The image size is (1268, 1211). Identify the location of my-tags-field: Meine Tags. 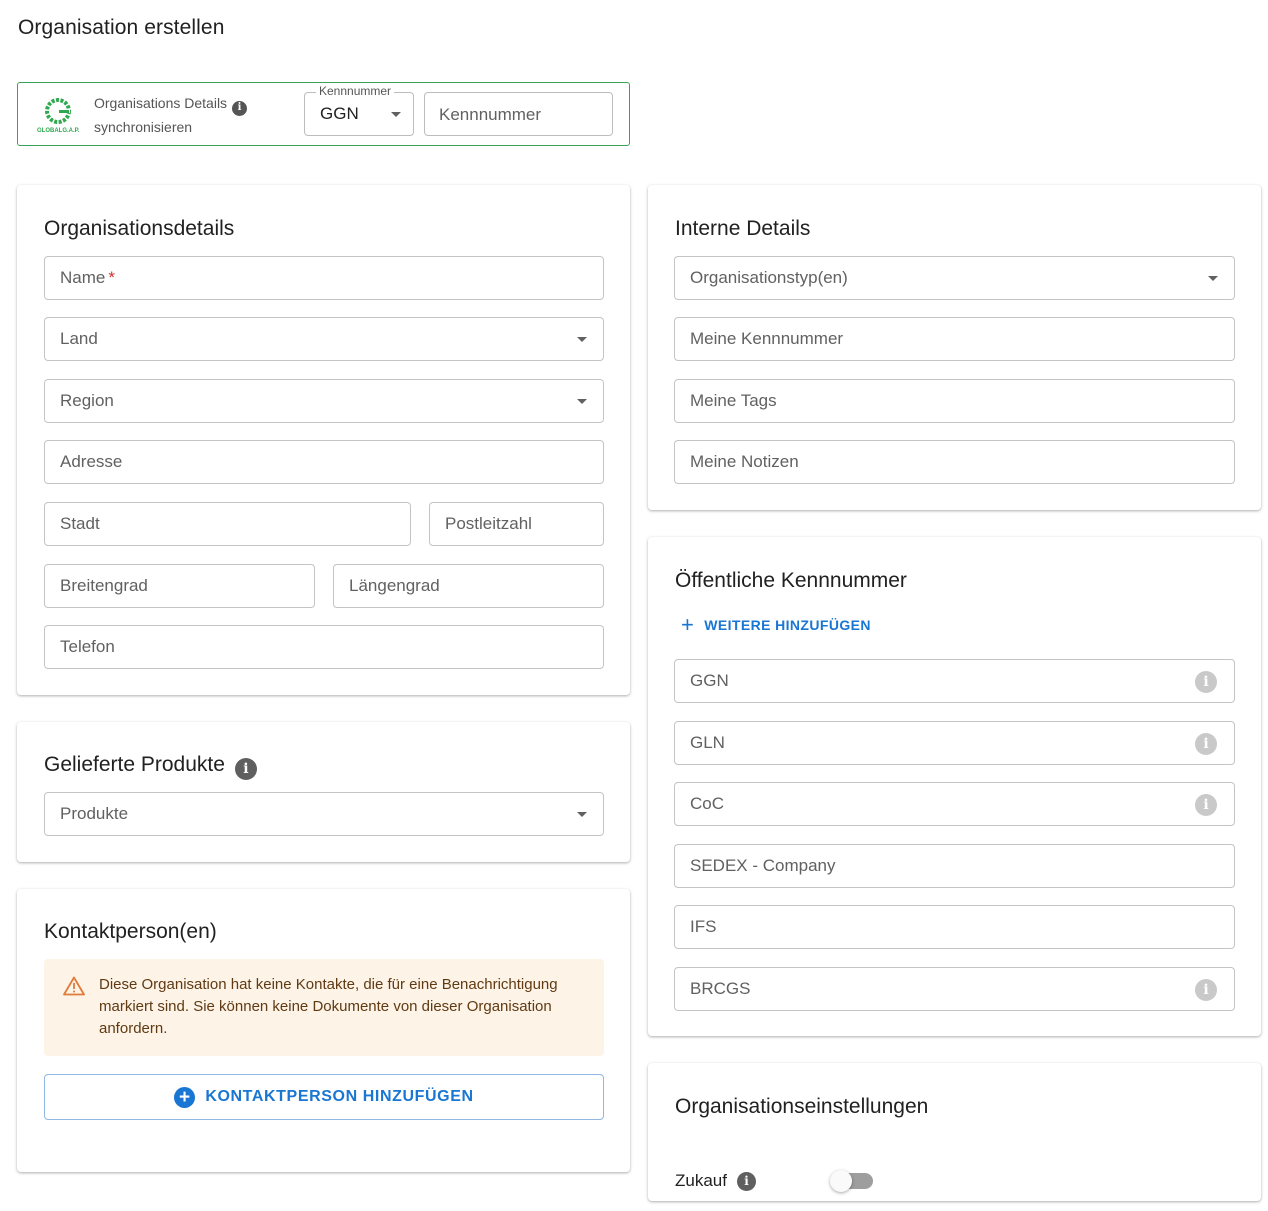
(954, 401).